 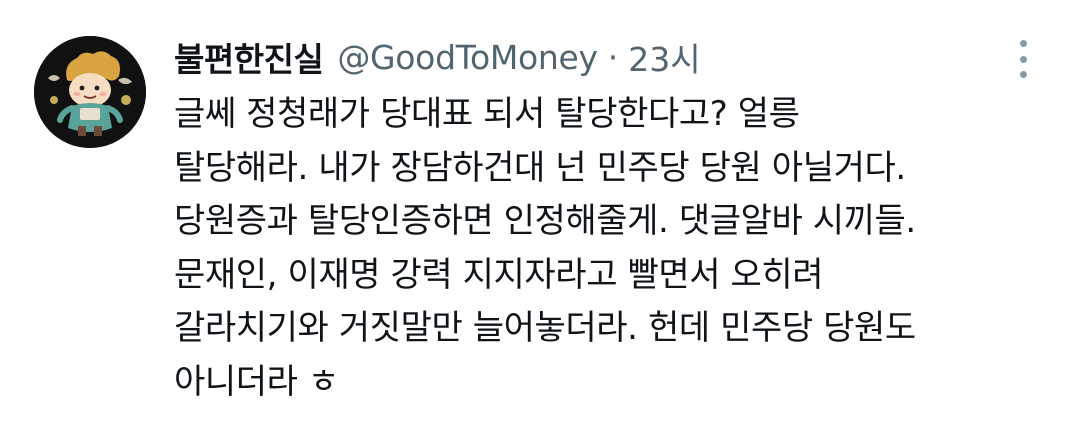 I want to click on tweet-text-line: 글쎄 정청래가 당대표 되서 탈당한다고? 얼릉, so click(x=487, y=114).